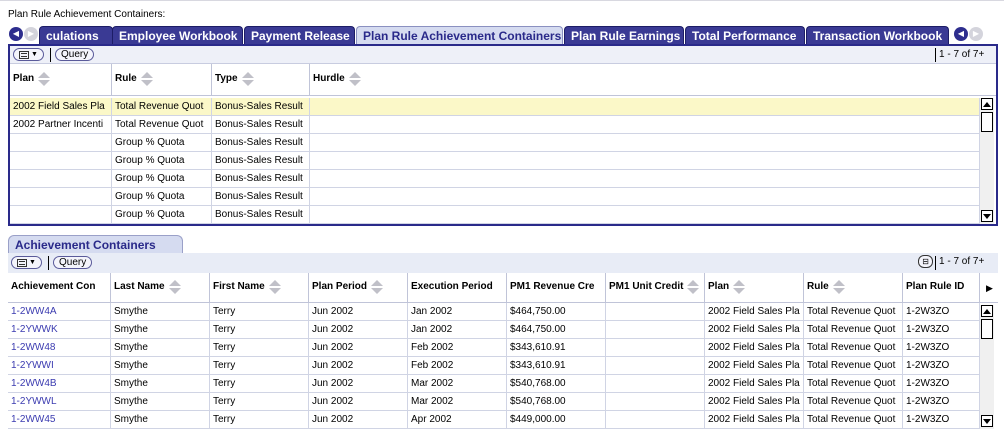  I want to click on column-header-execution-period: Execution Period, so click(457, 288).